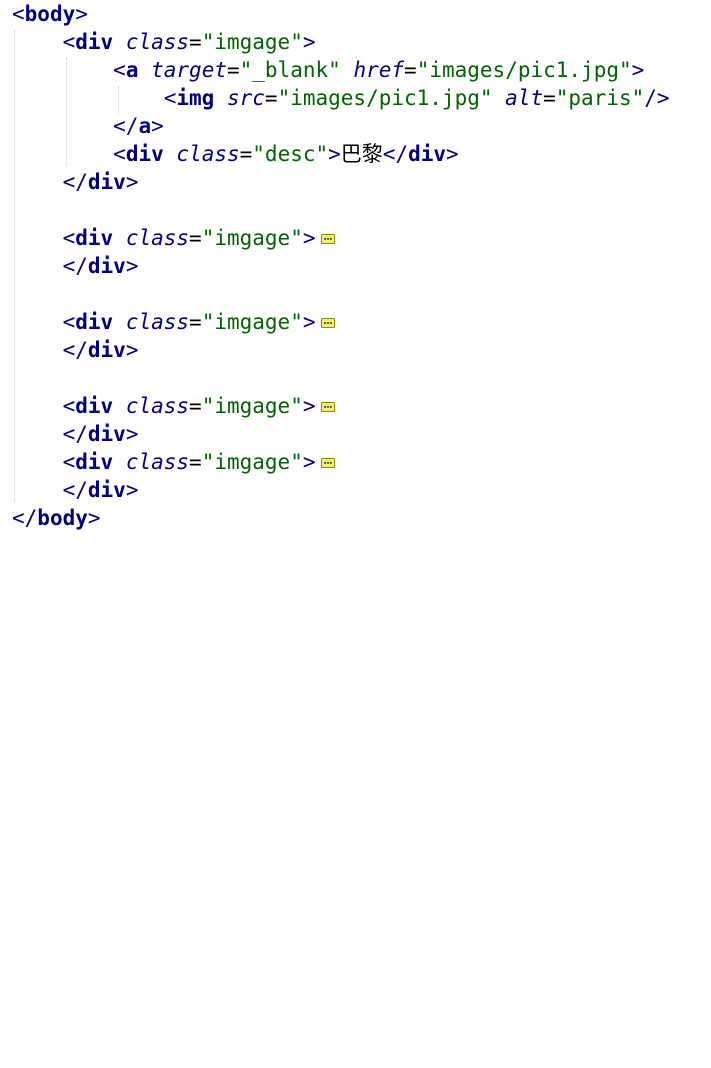 This screenshot has width=711, height=1068. Describe the element at coordinates (245, 98) in the screenshot. I see `attribute-name: src` at that location.